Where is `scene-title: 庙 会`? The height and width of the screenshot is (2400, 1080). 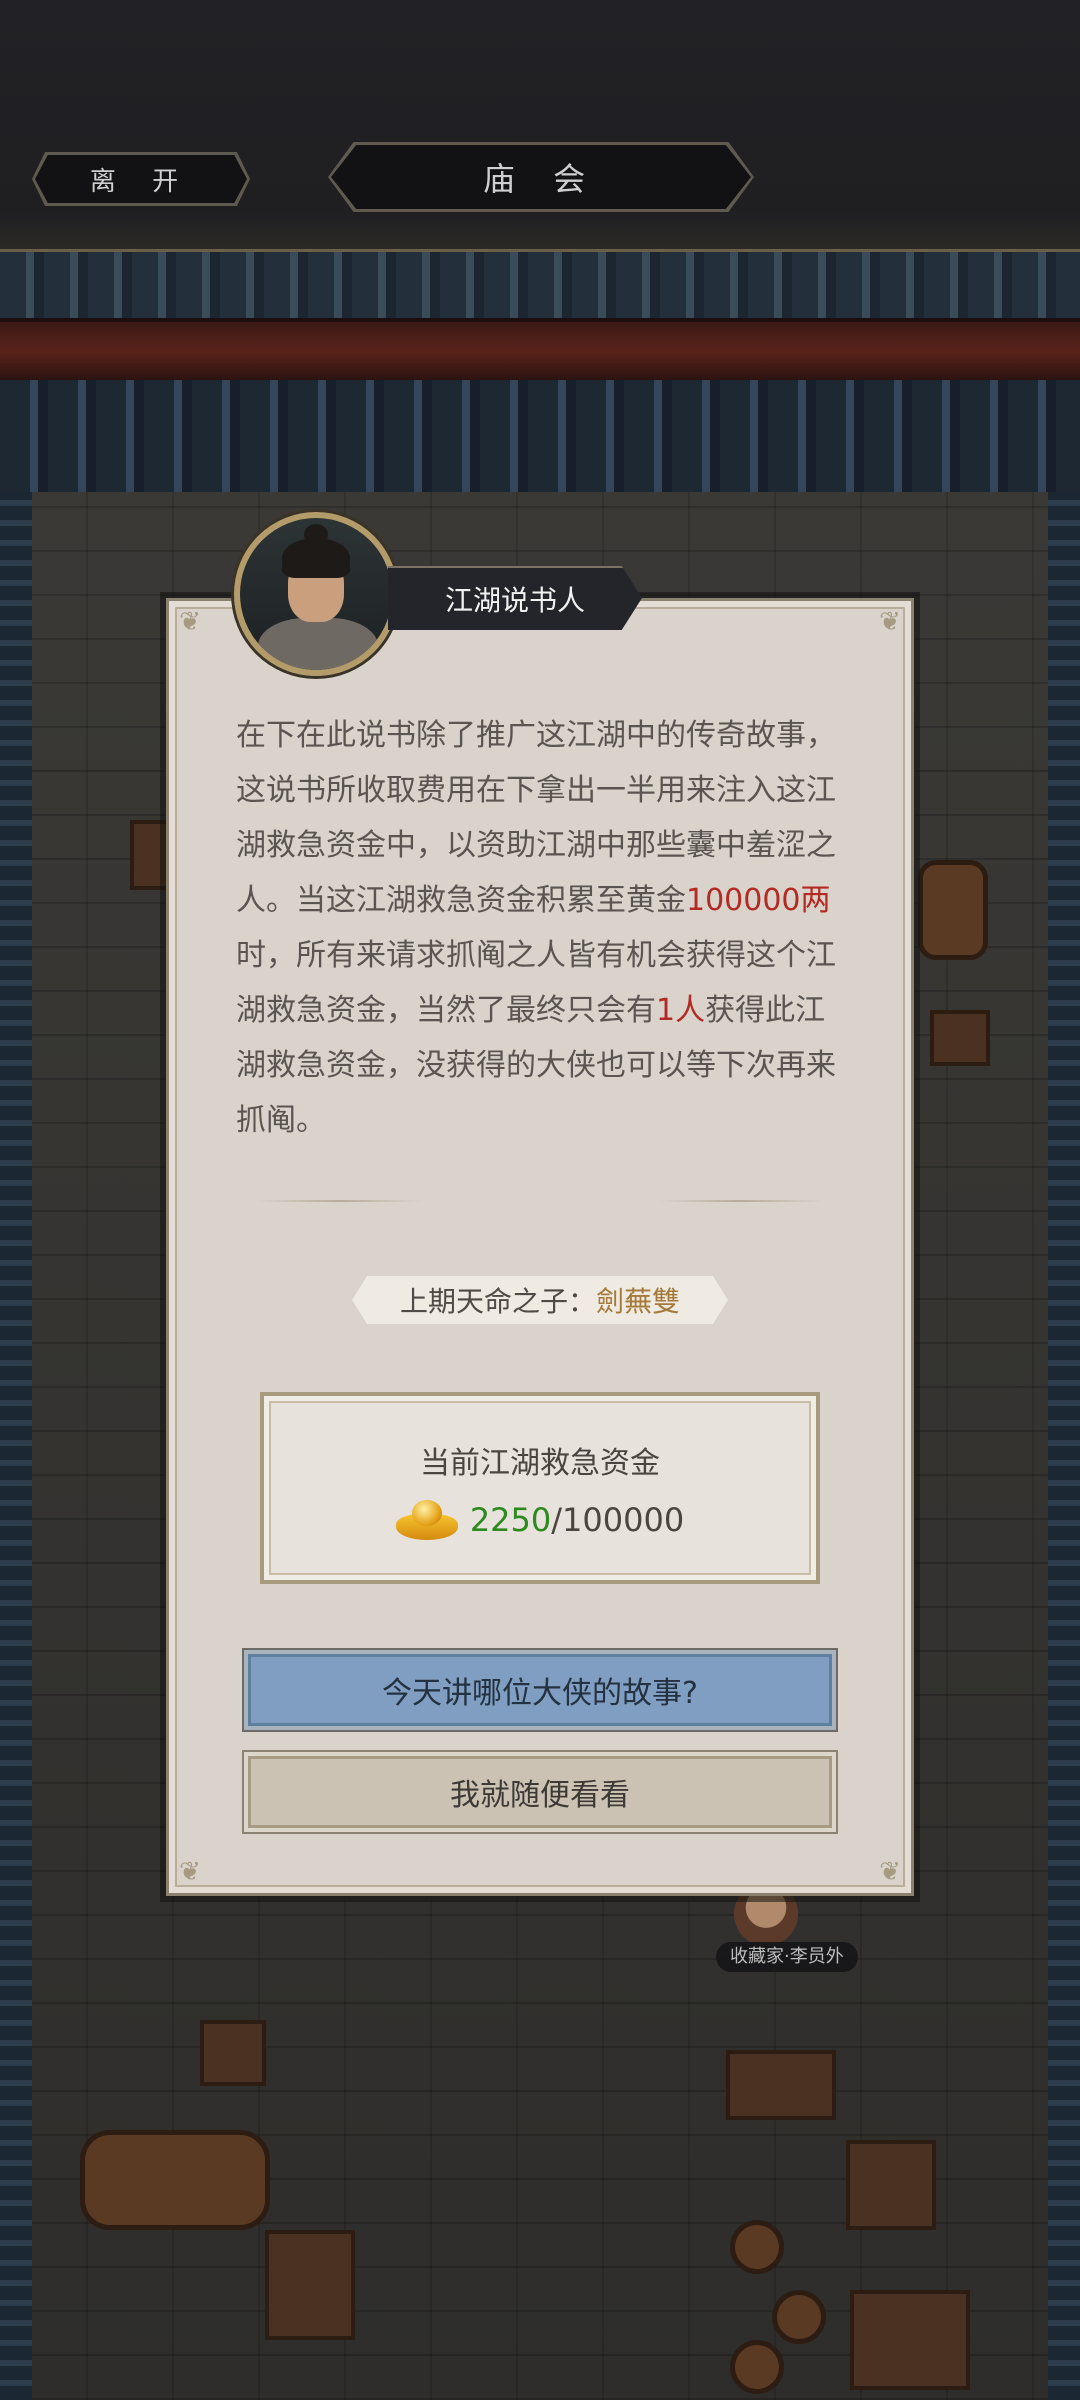
scene-title: 庙 会 is located at coordinates (541, 177).